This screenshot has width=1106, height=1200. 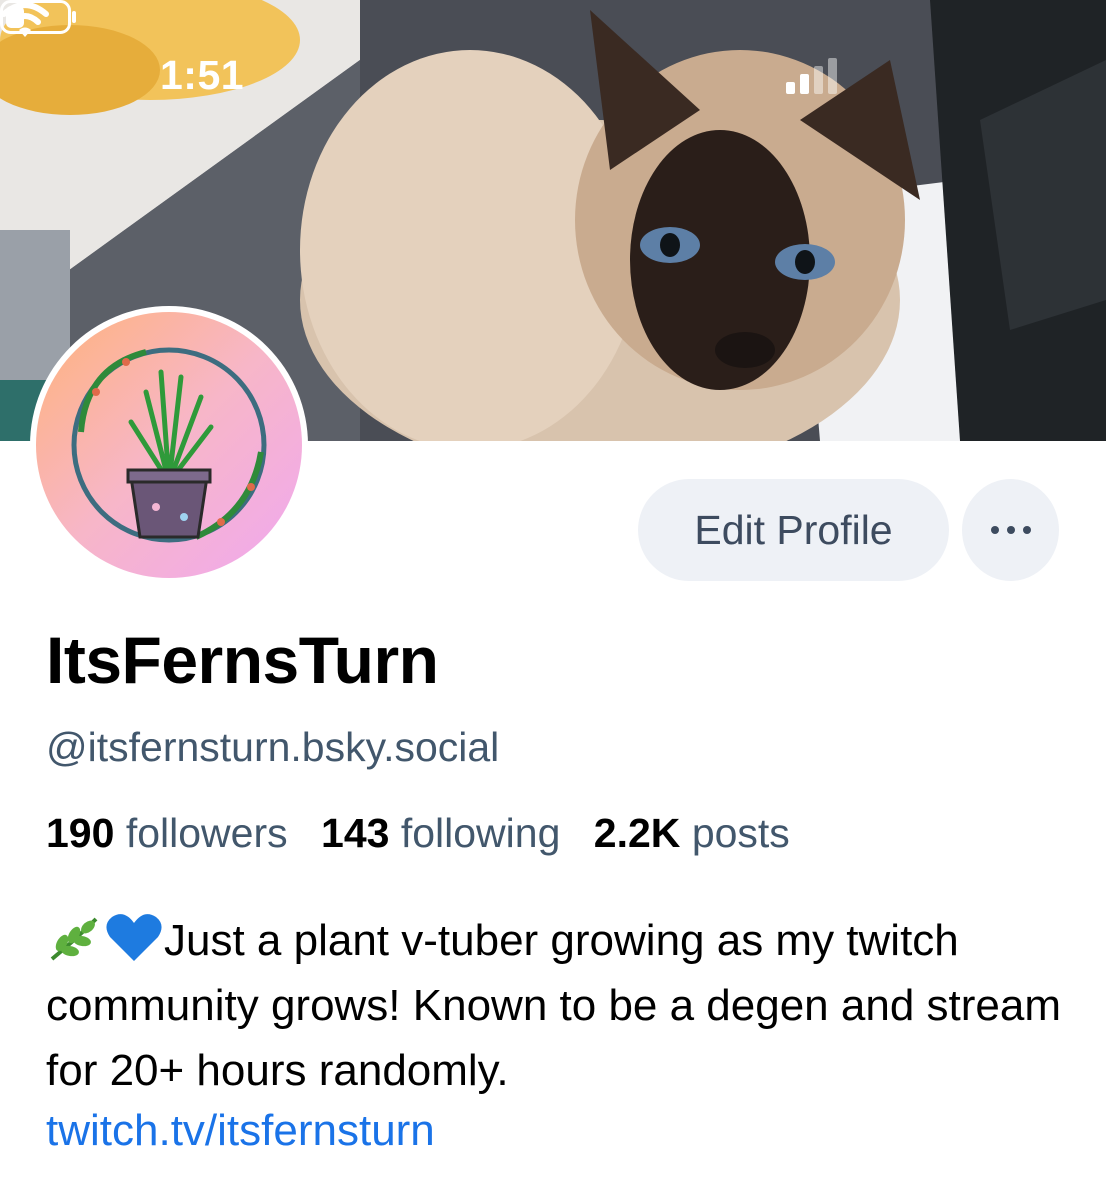 I want to click on followers-link: 190 followers, so click(x=167, y=833).